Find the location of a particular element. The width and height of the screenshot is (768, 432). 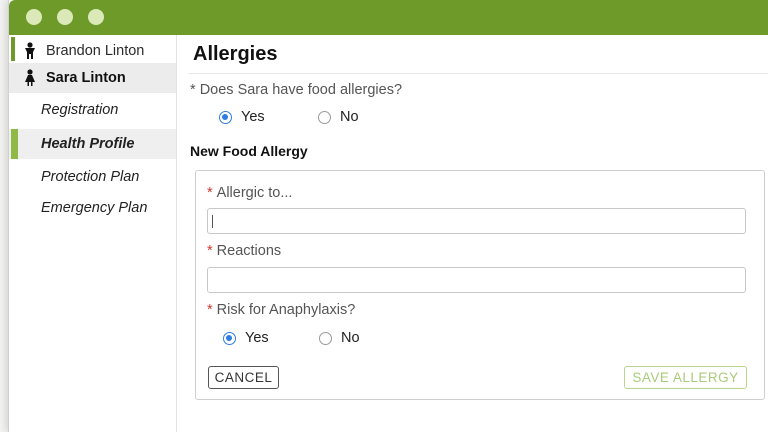

save-allergy-button: SAVE ALLERGY is located at coordinates (685, 377).